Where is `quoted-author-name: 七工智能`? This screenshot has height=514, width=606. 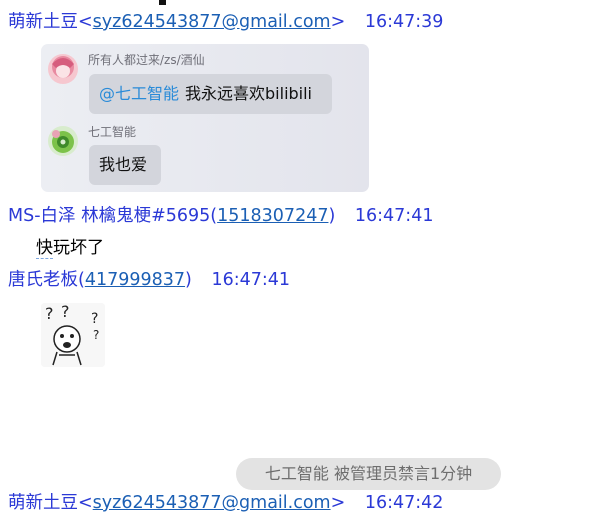 quoted-author-name: 七工智能 is located at coordinates (112, 132).